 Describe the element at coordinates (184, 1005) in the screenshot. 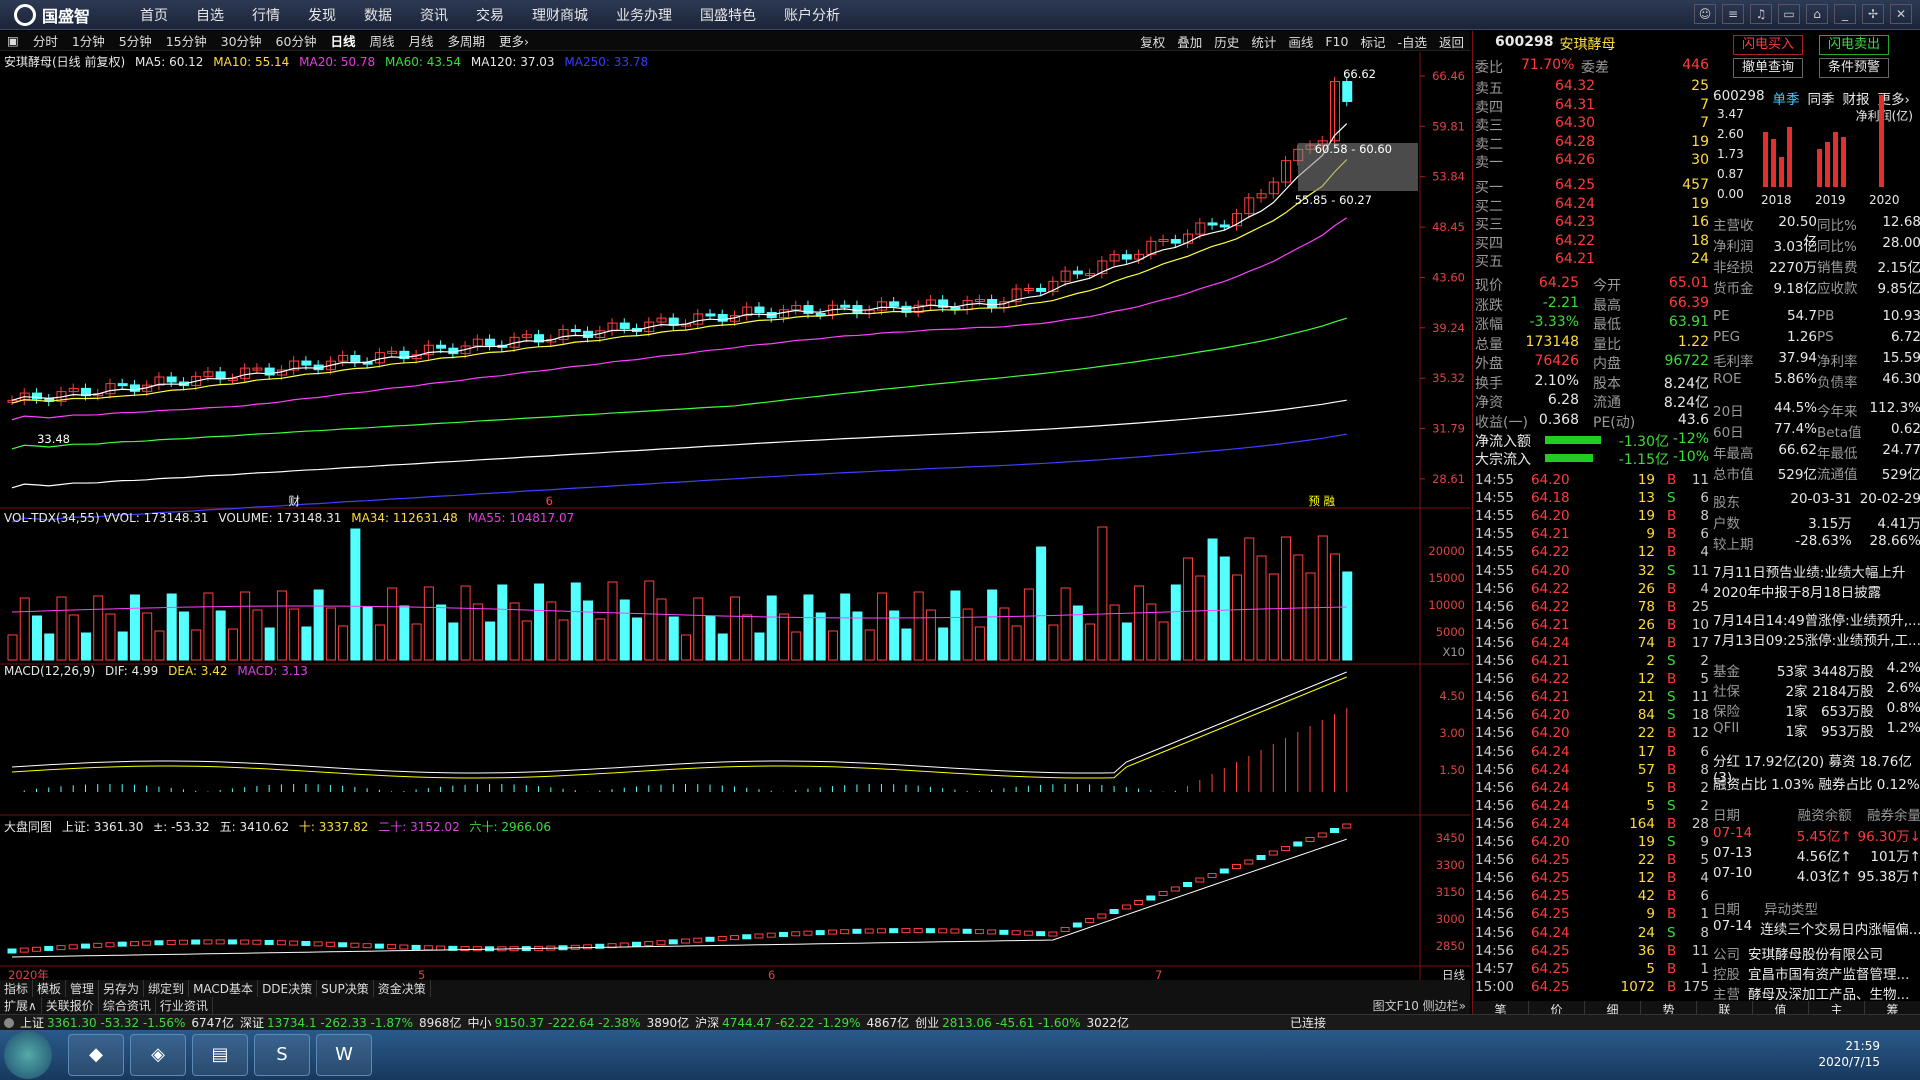

I see `extension-tab-3: 行业资讯` at that location.